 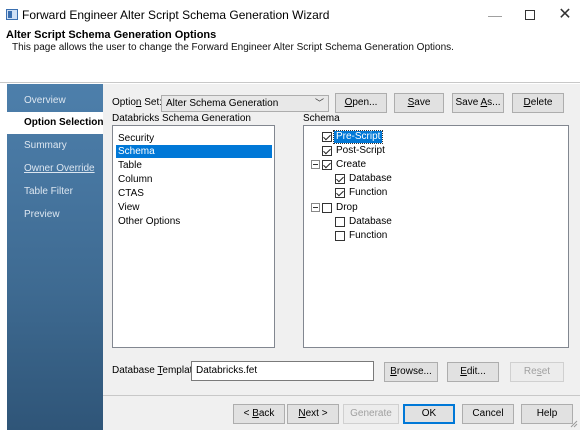 What do you see at coordinates (59, 168) in the screenshot?
I see `sidebar-item-owner-override: Owner Override` at bounding box center [59, 168].